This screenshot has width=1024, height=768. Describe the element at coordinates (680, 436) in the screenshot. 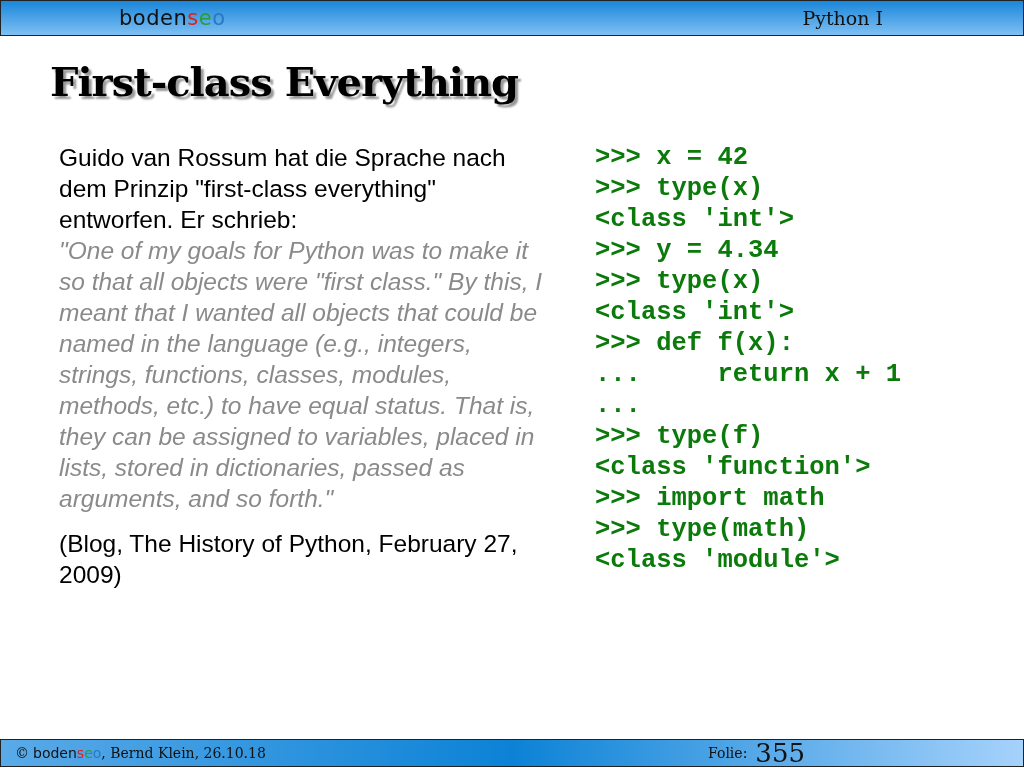

I see `code-line: >>> type(f)` at that location.